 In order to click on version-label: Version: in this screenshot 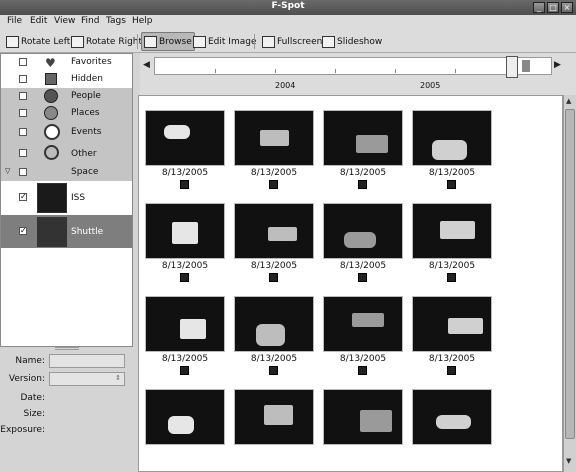, I will do `click(26, 379)`.